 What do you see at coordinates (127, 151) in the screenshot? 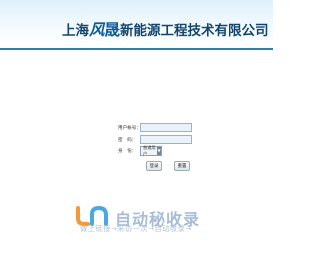
I see `role-label: 身 份：` at bounding box center [127, 151].